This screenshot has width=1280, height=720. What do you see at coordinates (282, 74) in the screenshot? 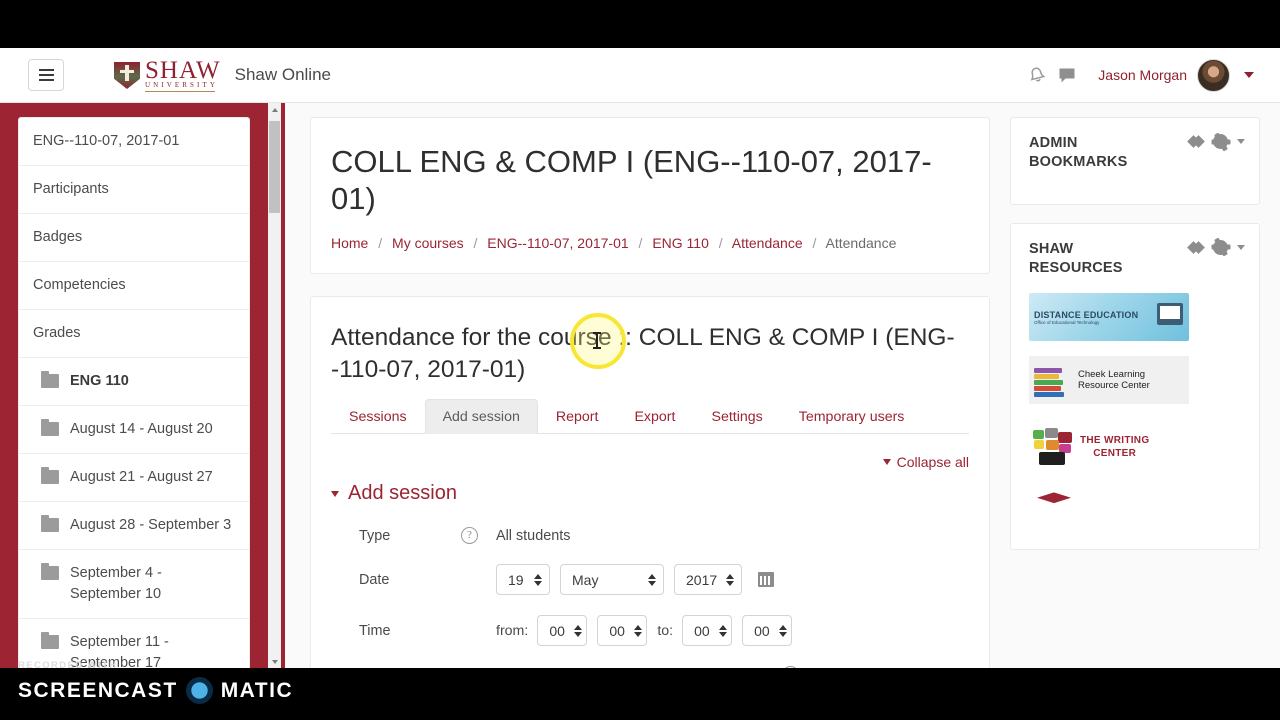
I see `site-name: Shaw Online` at bounding box center [282, 74].